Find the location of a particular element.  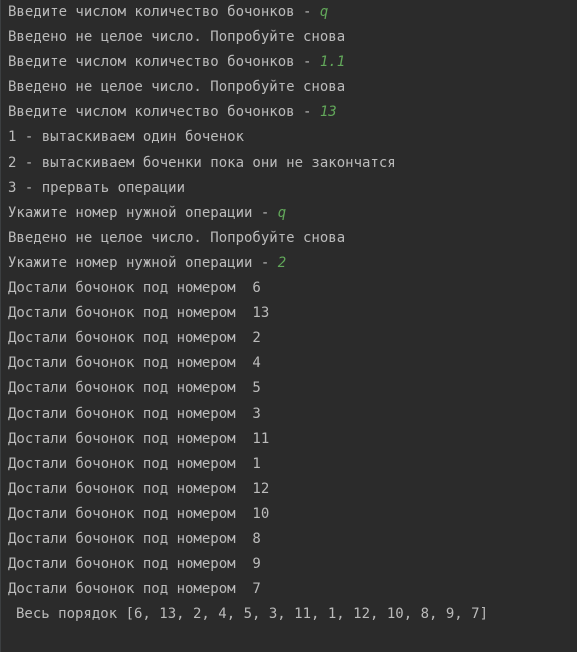

console-line: Достали бочонок под номером 2 is located at coordinates (292, 338).